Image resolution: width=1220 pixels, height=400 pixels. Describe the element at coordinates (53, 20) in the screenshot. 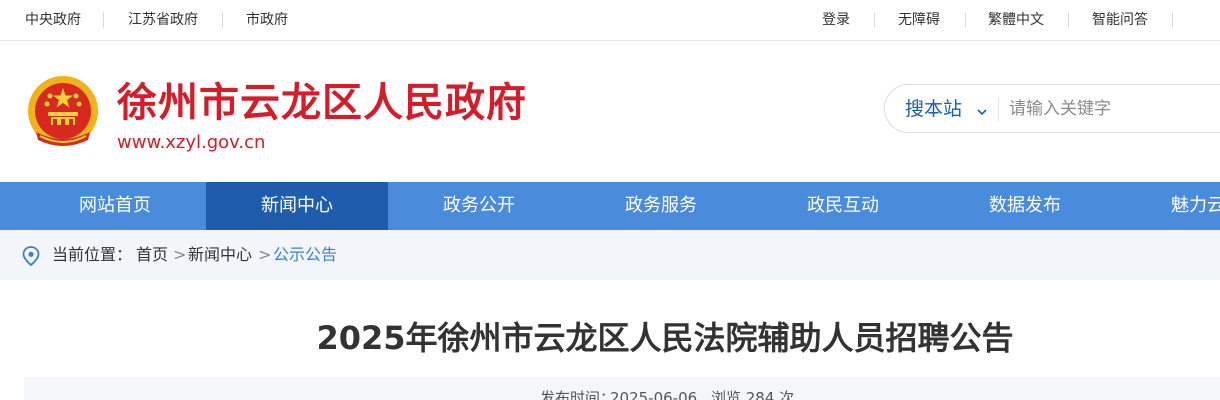

I see `link-central-government: 中央政府` at that location.